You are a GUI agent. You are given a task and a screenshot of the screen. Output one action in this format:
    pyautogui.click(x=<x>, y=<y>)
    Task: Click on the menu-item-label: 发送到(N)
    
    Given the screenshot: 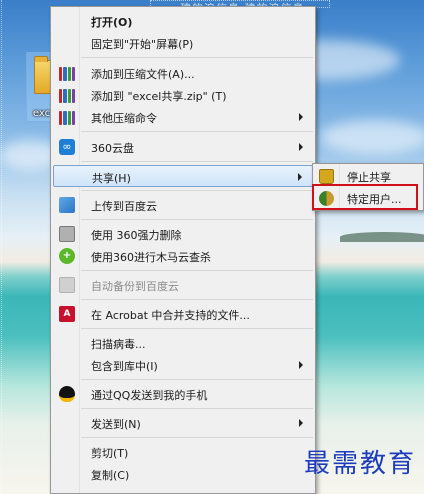 What is the action you would take?
    pyautogui.click(x=116, y=424)
    